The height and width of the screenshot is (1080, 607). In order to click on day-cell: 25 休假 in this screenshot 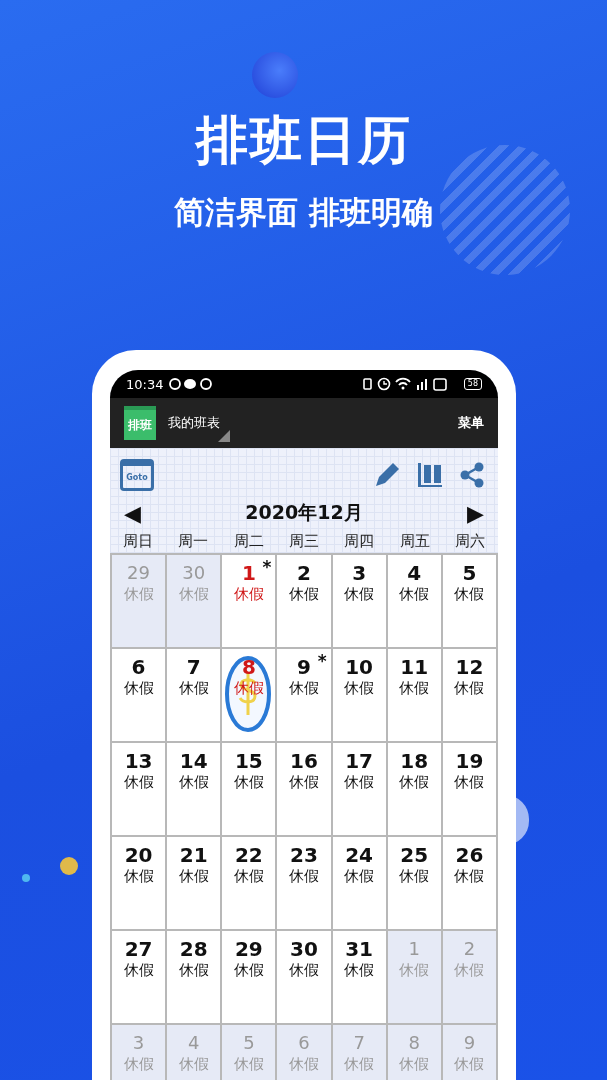, I will do `click(414, 883)`.